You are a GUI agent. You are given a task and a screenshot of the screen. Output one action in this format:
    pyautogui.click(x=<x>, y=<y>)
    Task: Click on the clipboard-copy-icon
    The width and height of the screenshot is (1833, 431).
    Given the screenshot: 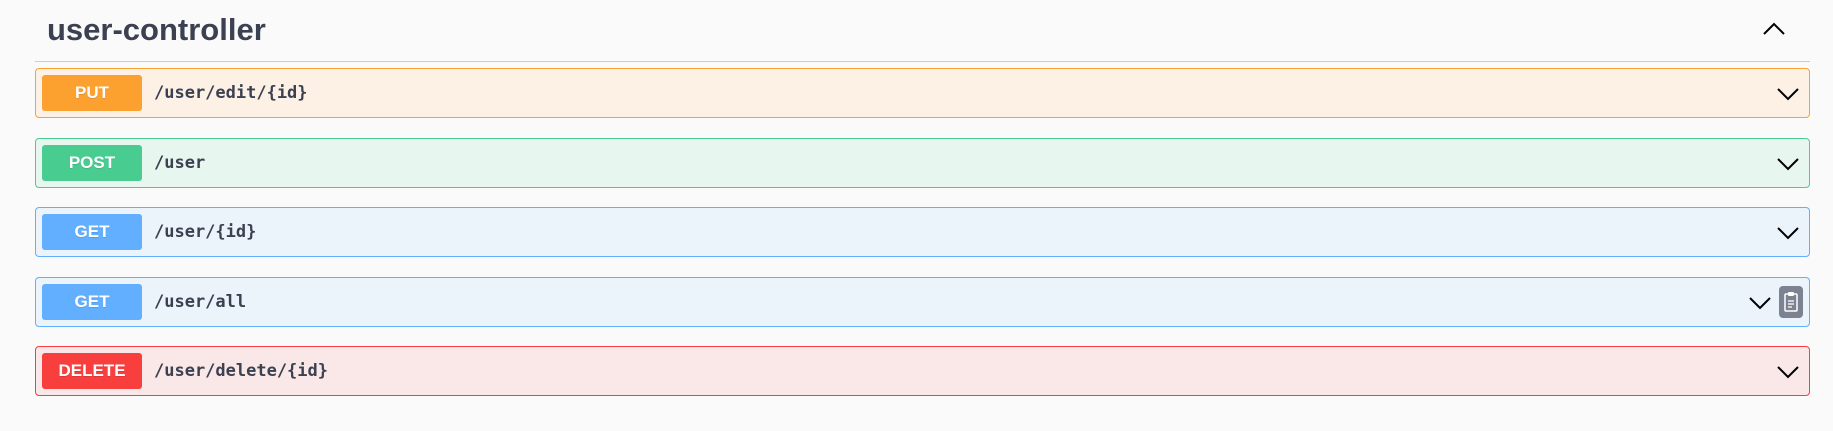 What is the action you would take?
    pyautogui.click(x=1791, y=302)
    